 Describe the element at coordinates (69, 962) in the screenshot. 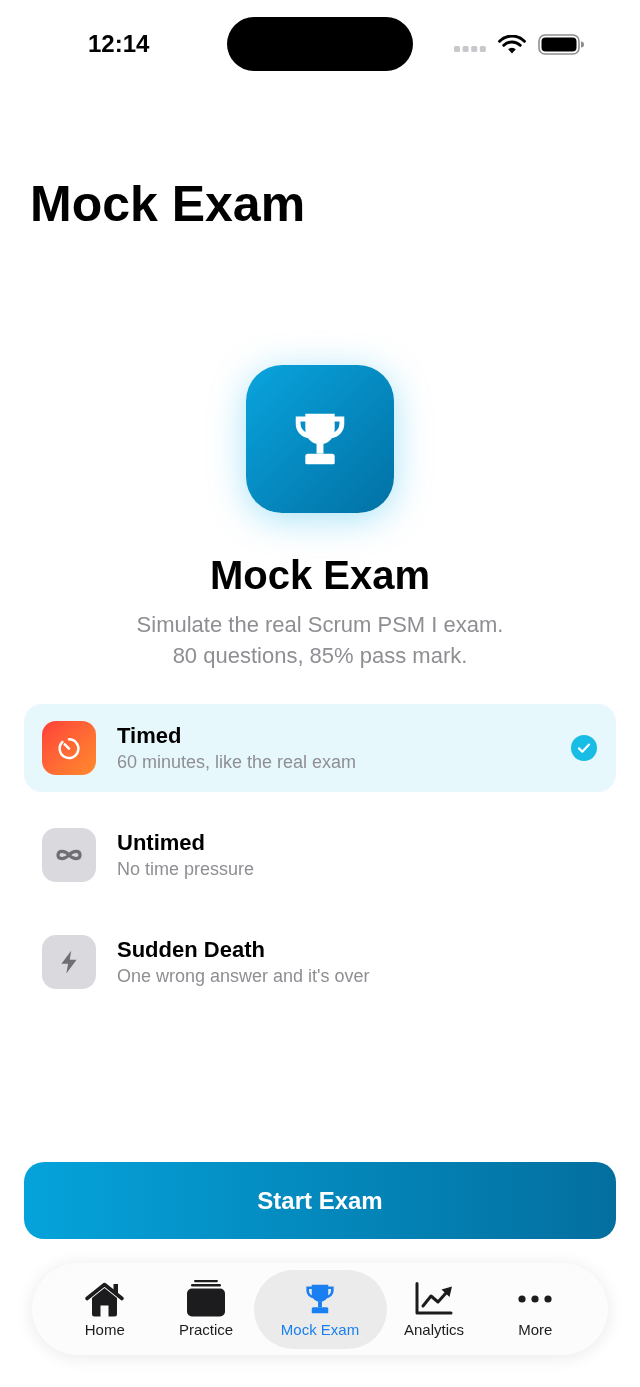

I see `lightning-icon` at that location.